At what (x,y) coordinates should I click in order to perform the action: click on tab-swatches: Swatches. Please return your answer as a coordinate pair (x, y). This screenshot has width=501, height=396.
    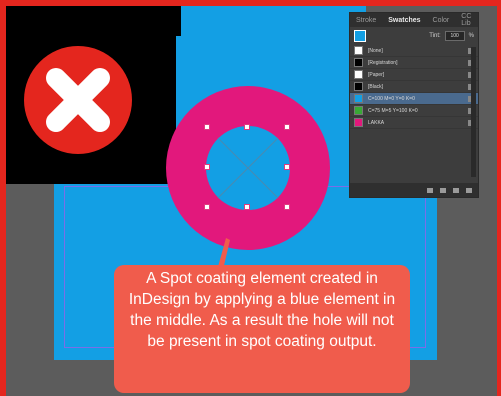
    Looking at the image, I should click on (404, 20).